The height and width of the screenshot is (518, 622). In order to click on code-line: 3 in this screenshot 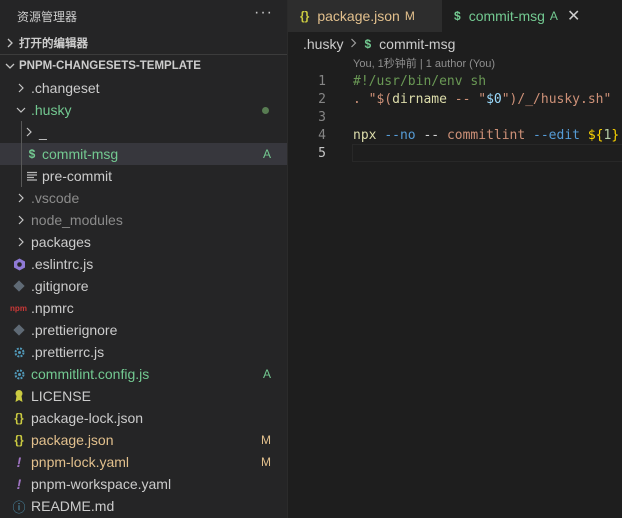, I will do `click(455, 117)`.